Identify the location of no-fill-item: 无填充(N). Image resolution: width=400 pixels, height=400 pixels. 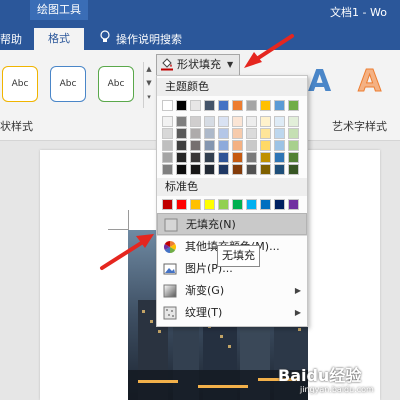
(232, 224).